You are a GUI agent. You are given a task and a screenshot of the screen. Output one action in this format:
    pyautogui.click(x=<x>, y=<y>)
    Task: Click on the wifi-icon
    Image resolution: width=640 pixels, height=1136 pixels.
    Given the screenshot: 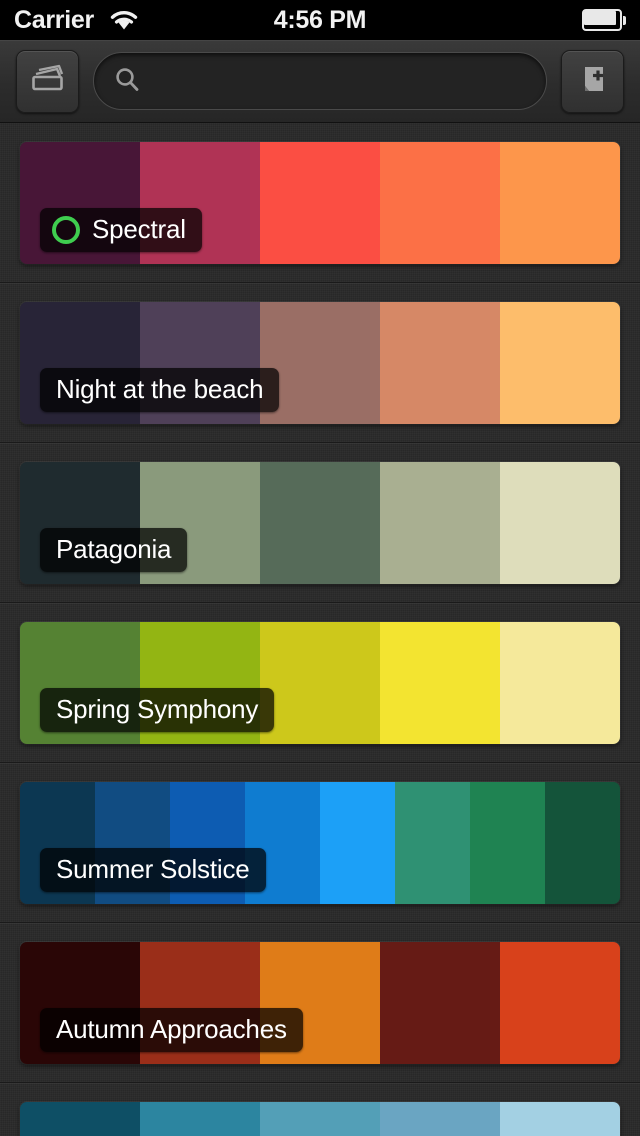 What is the action you would take?
    pyautogui.click(x=124, y=20)
    